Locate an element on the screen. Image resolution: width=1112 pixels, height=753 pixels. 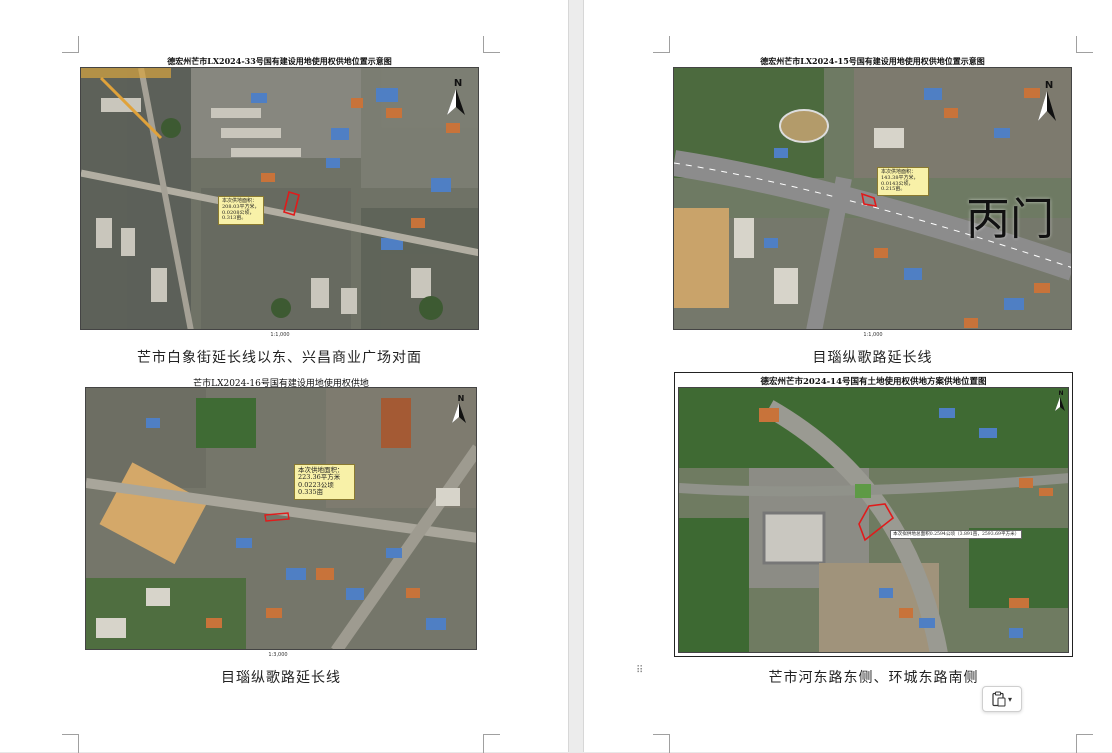
aerial-image is located at coordinates (279, 198).